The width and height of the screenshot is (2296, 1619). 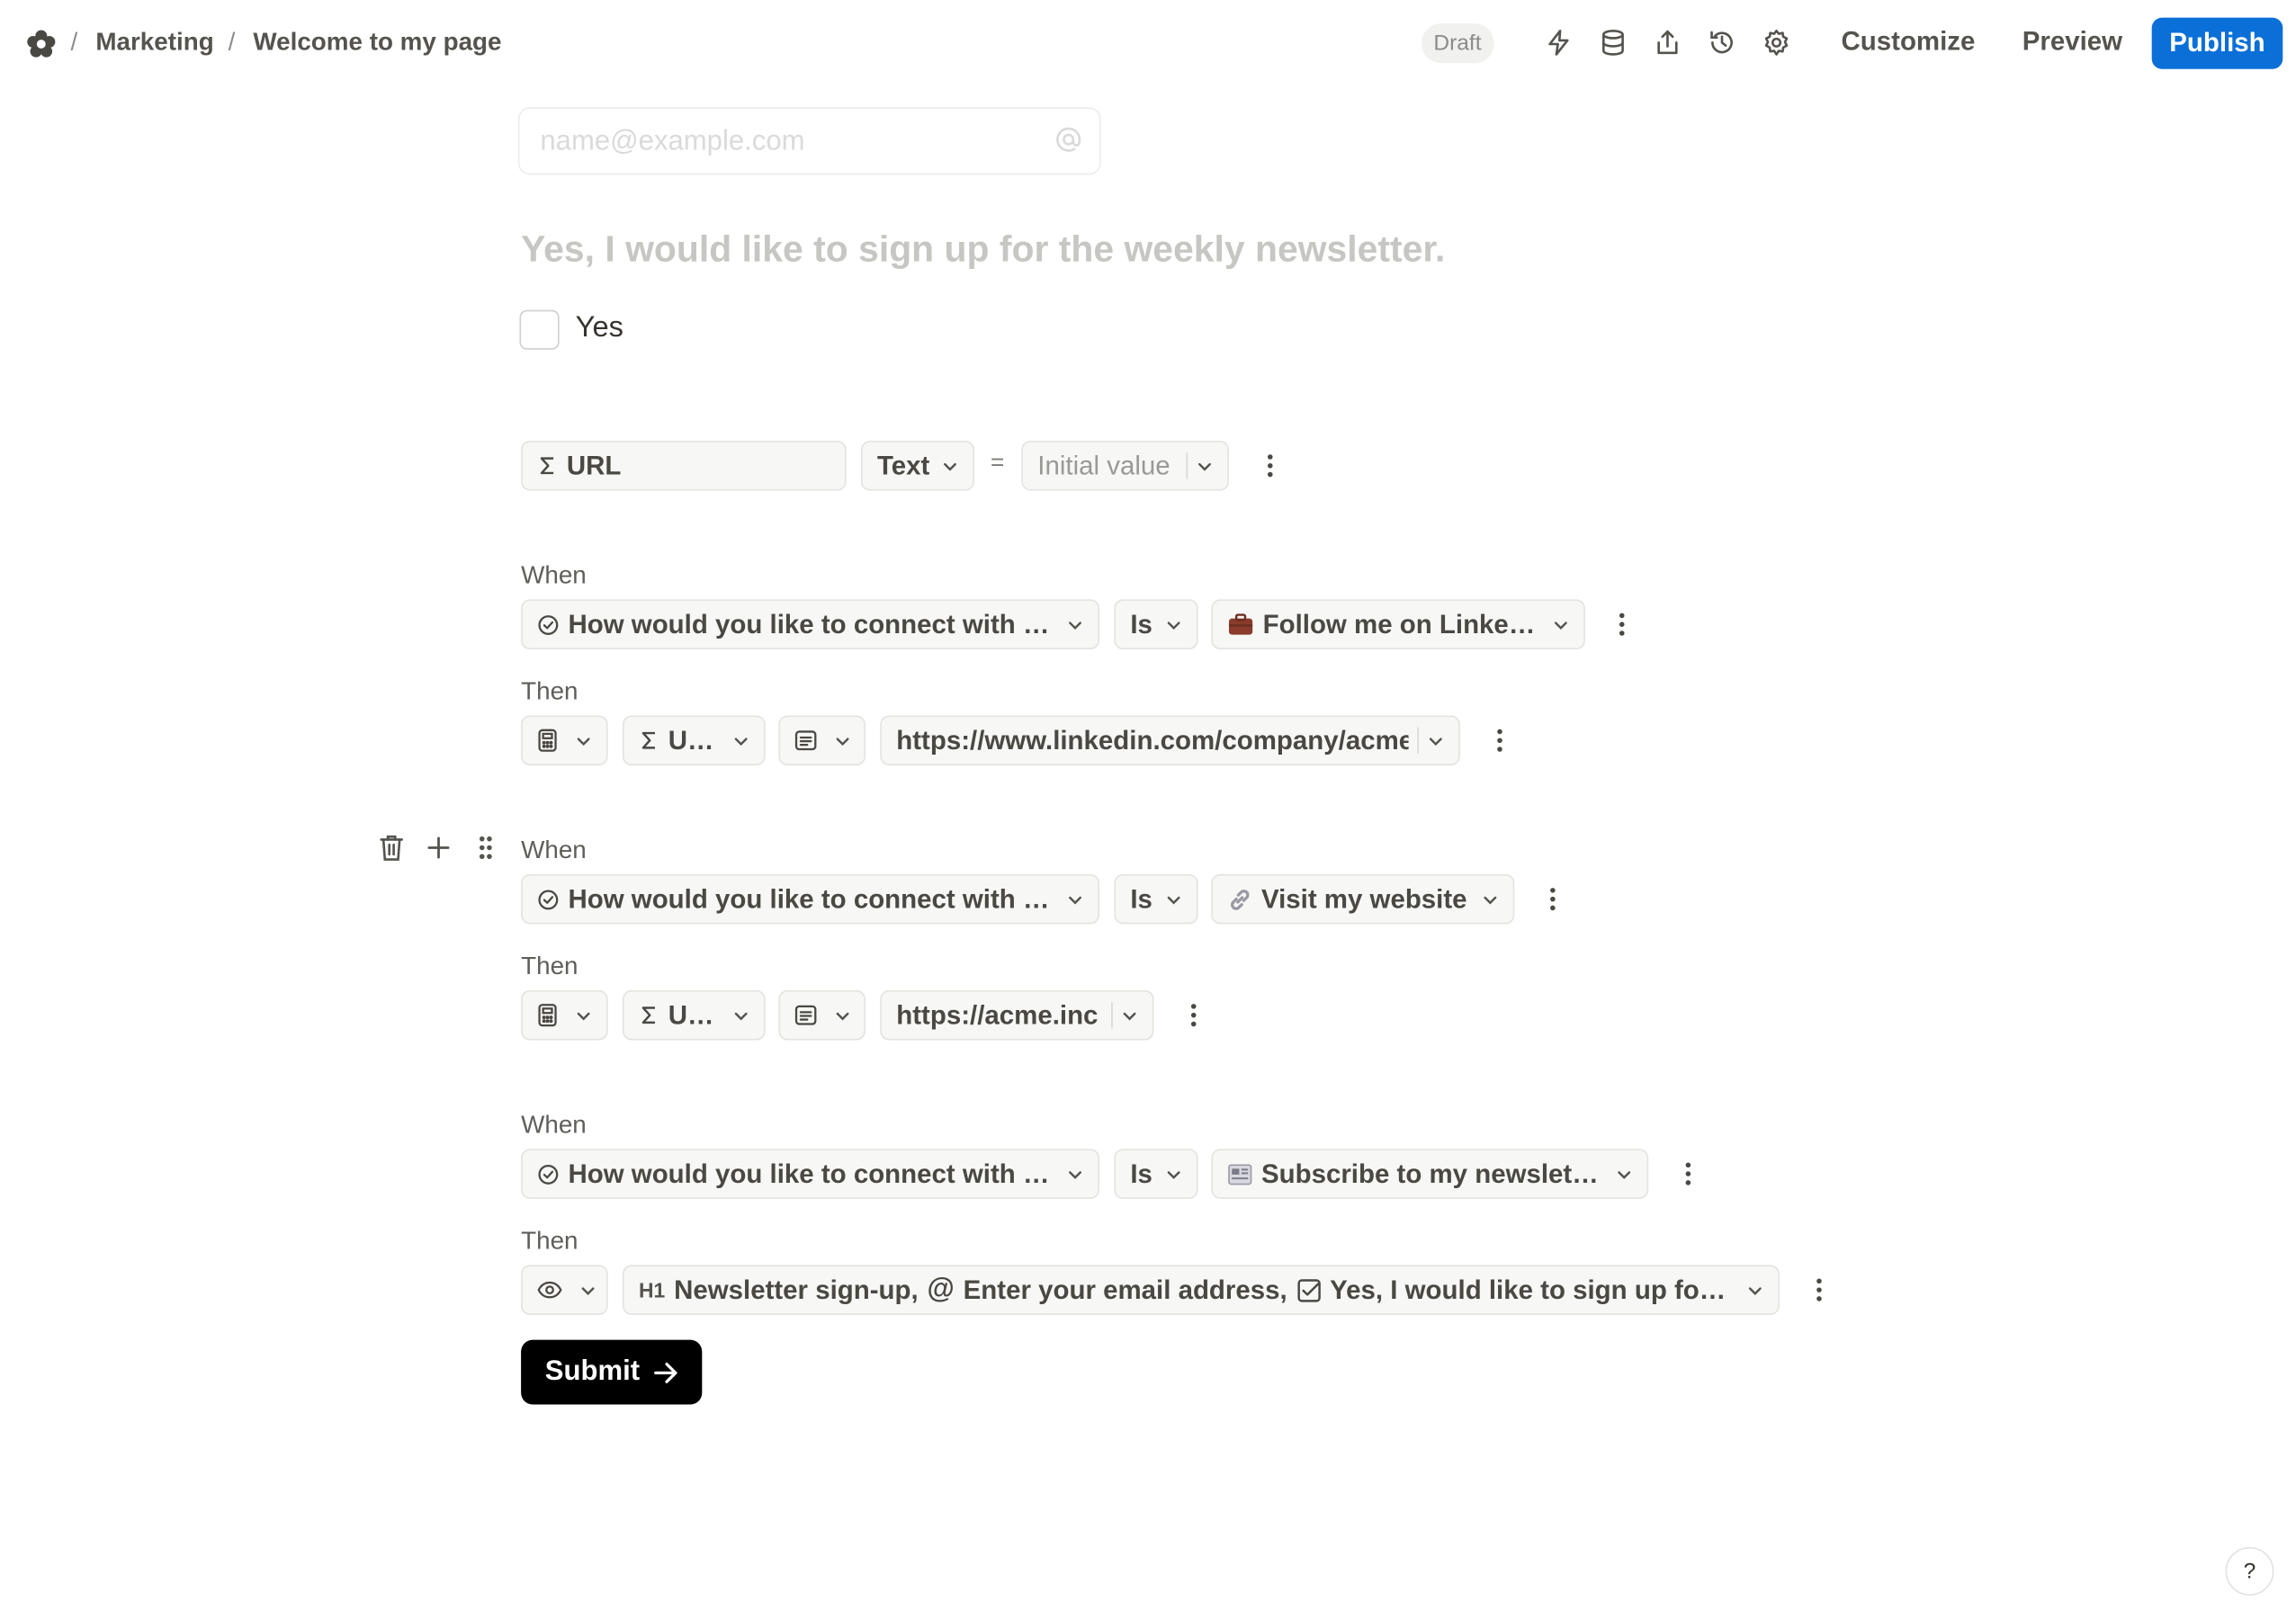 What do you see at coordinates (1721, 42) in the screenshot?
I see `history-icon` at bounding box center [1721, 42].